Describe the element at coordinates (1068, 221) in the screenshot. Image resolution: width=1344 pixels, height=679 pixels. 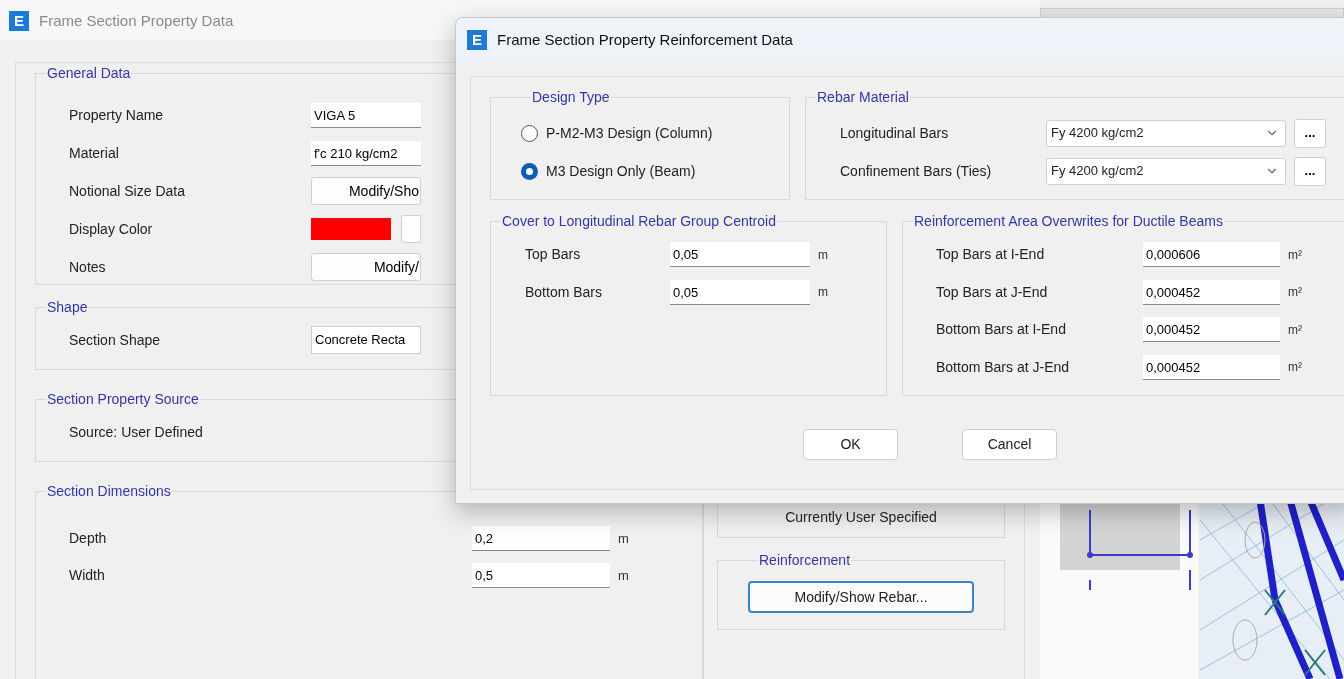
I see `group-title: Reinforcement Area Overwrites for Ductile Beams` at that location.